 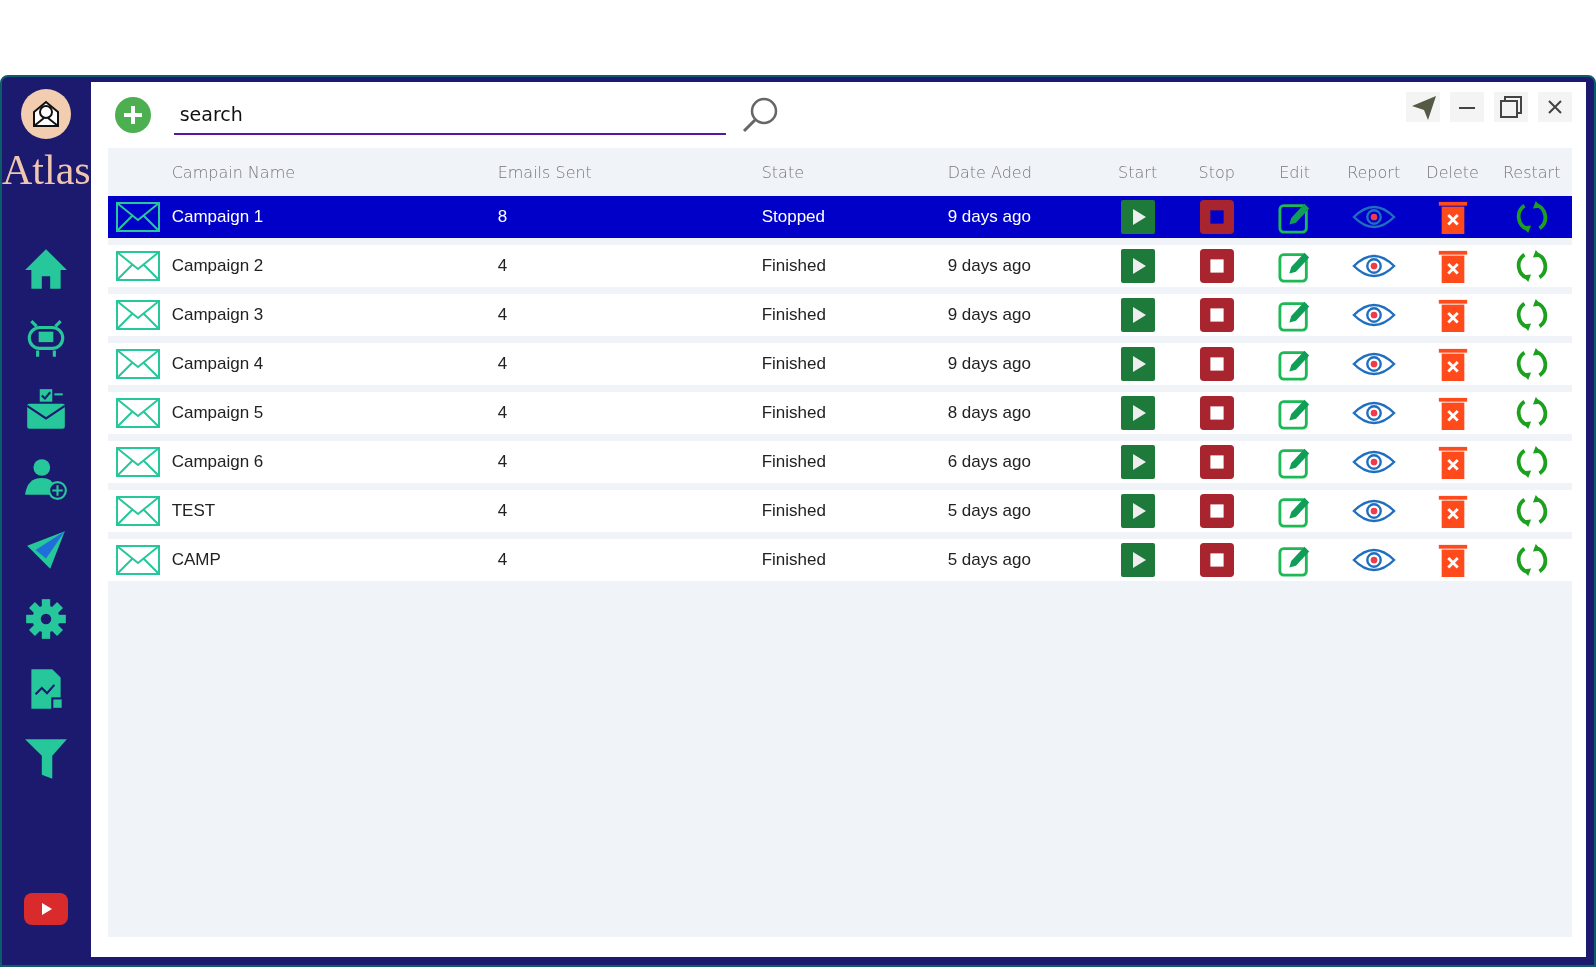 What do you see at coordinates (1374, 172) in the screenshot?
I see `column-header: Report` at bounding box center [1374, 172].